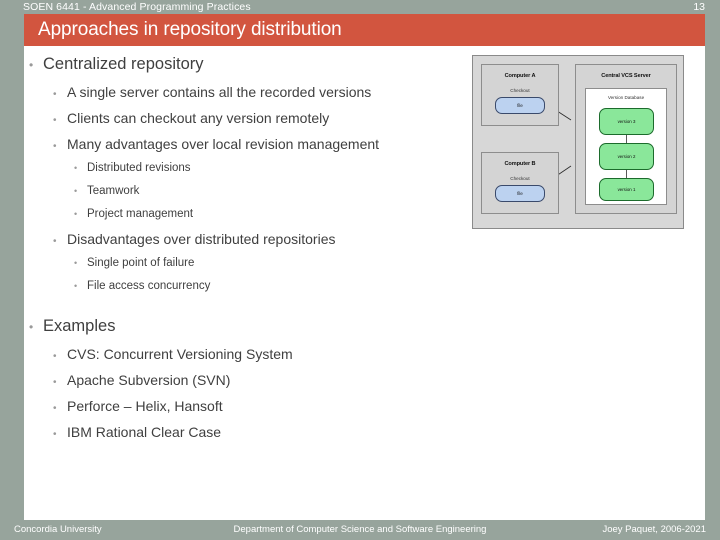 This screenshot has height=540, width=720. I want to click on diagram-computer-a-caption: Checkout, so click(520, 90).